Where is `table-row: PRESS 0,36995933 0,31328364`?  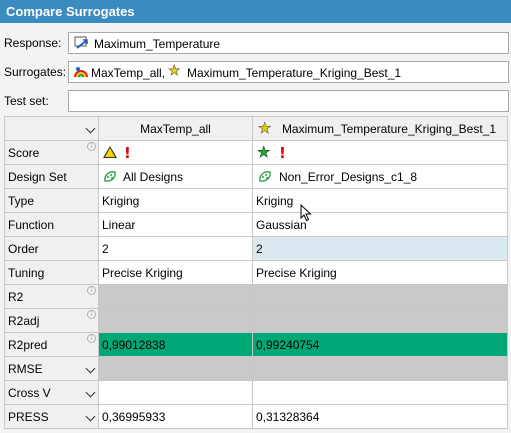 table-row: PRESS 0,36995933 0,31328364 is located at coordinates (256, 417).